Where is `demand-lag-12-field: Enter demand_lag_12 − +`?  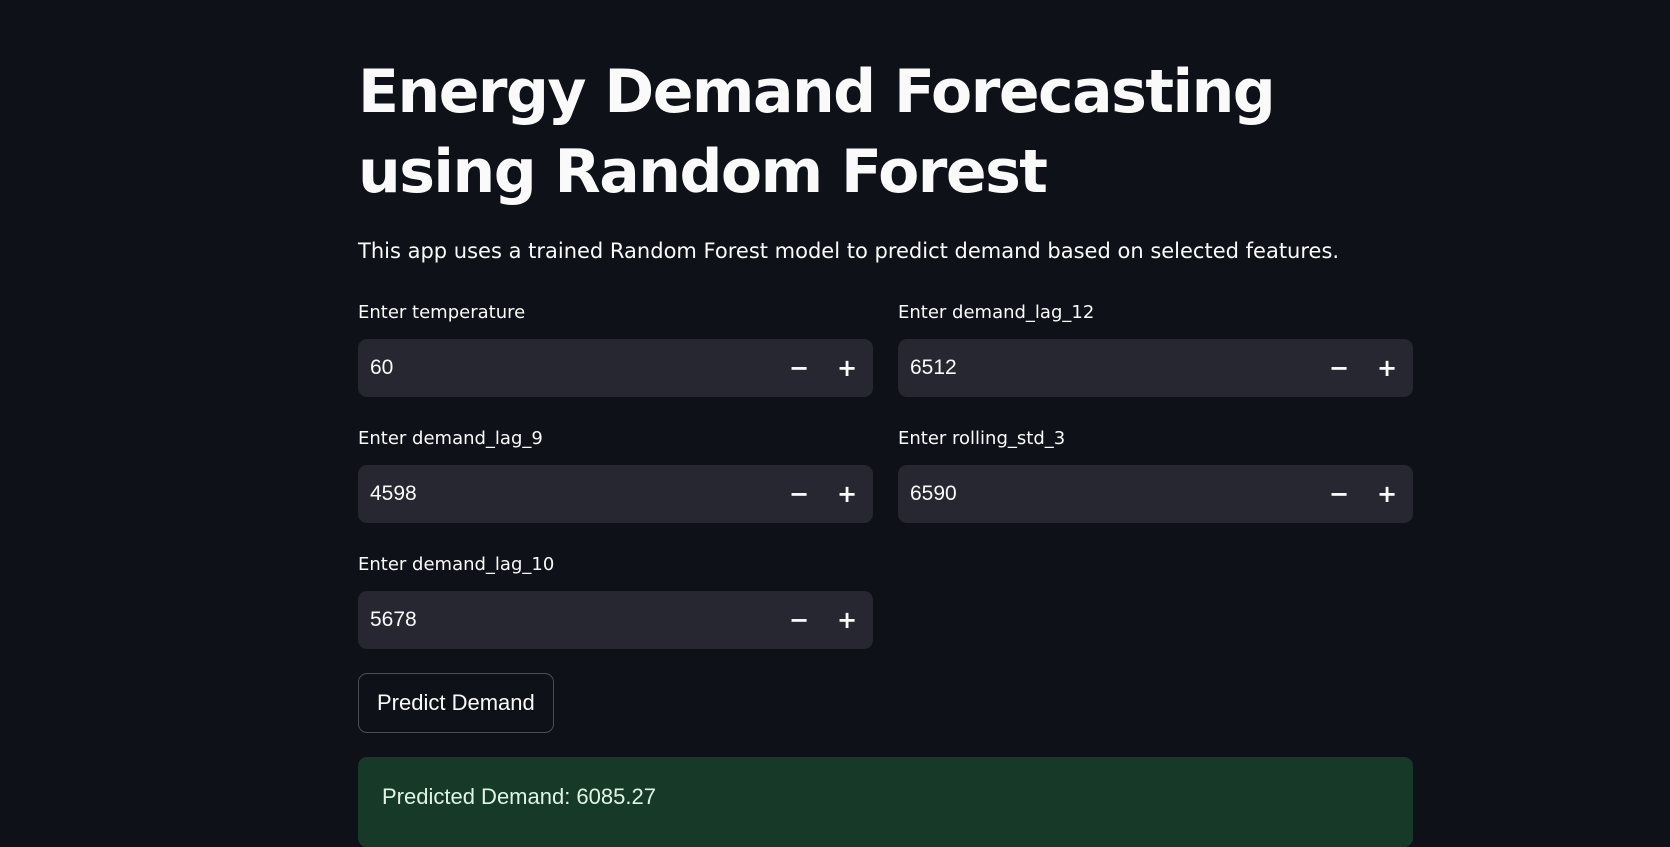 demand-lag-12-field: Enter demand_lag_12 − + is located at coordinates (1155, 349).